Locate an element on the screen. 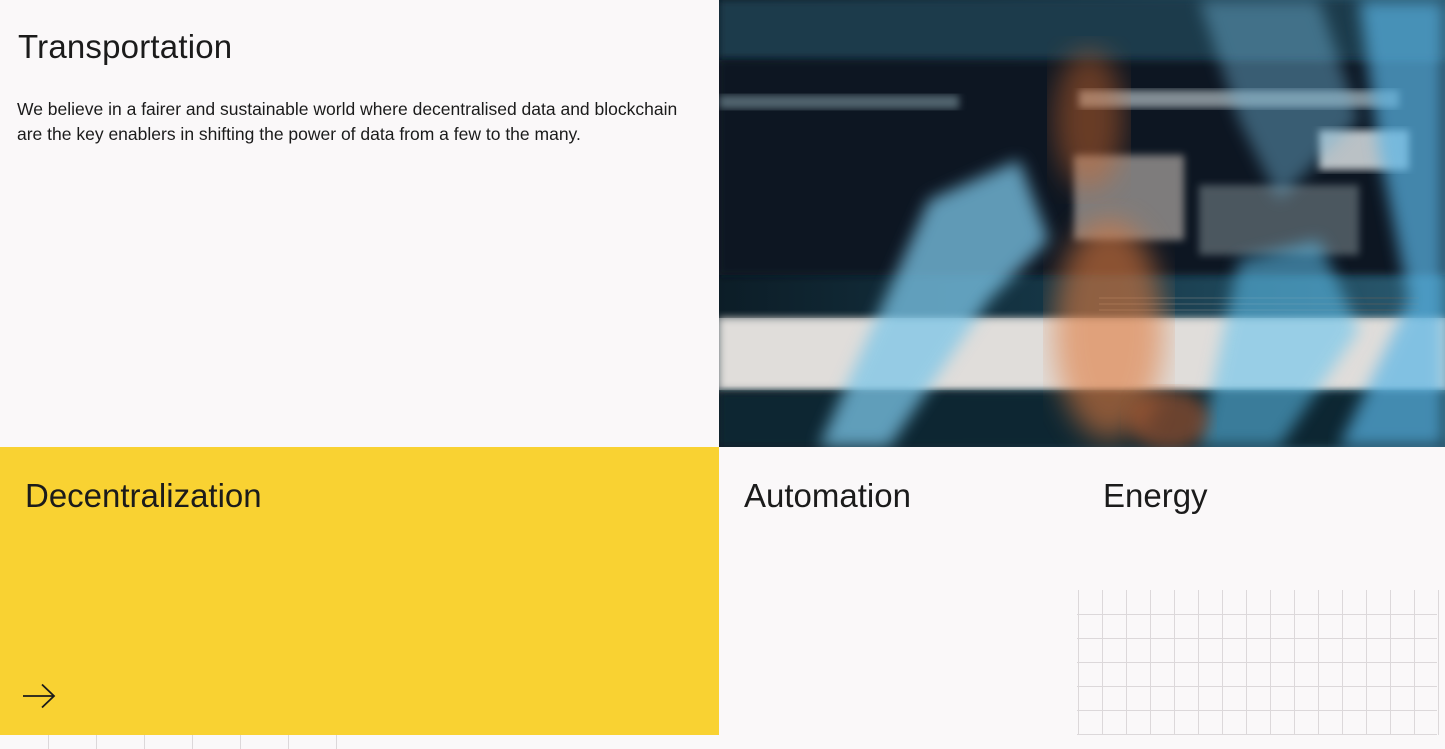 This screenshot has height=749, width=1445. decentralization-title: Decentralization is located at coordinates (143, 495).